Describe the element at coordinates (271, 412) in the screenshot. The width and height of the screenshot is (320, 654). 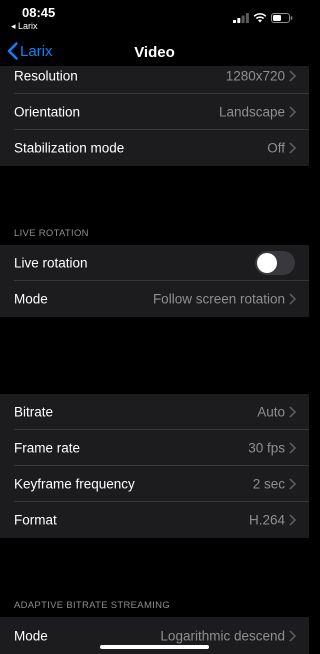
I see `bitrate-value: Auto` at that location.